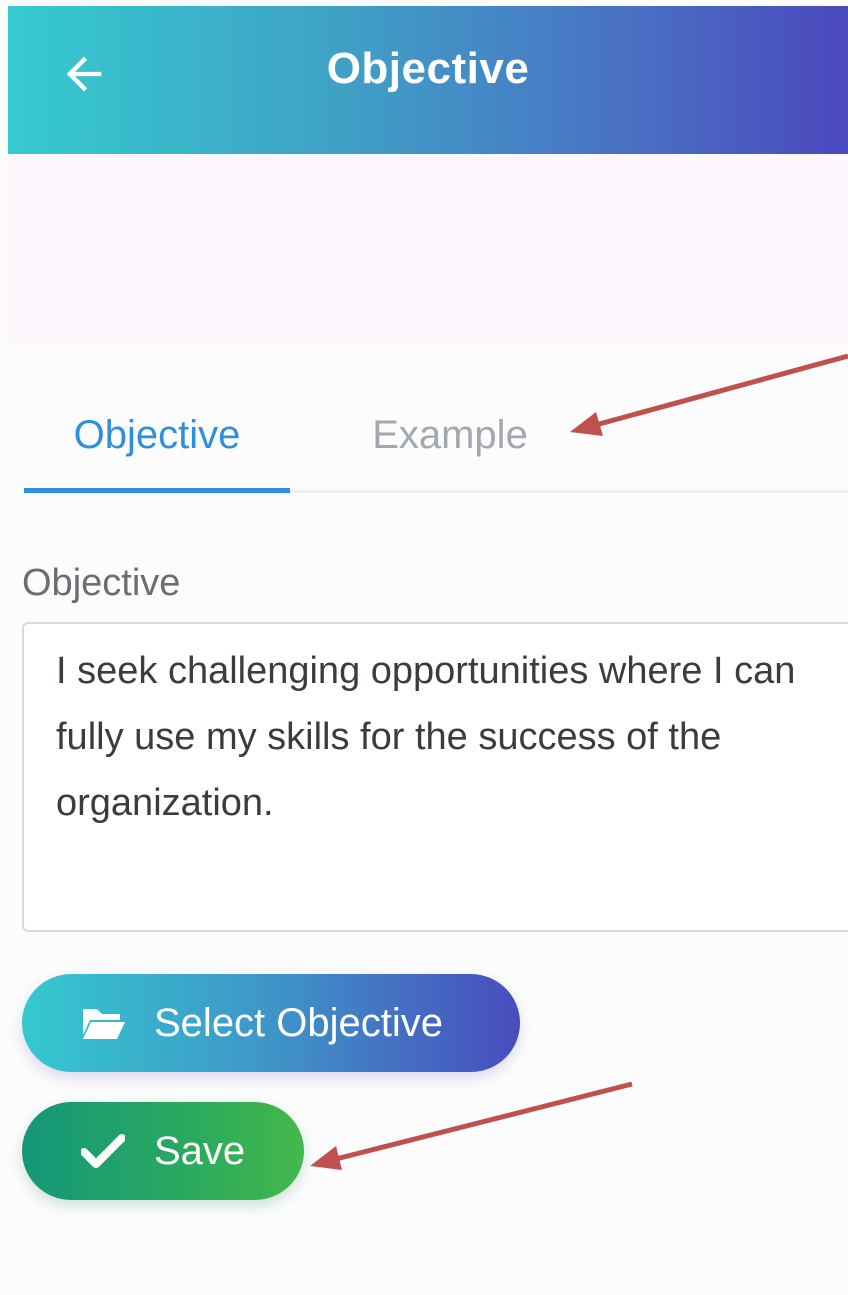  Describe the element at coordinates (101, 583) in the screenshot. I see `objective-field-label: Objective` at that location.